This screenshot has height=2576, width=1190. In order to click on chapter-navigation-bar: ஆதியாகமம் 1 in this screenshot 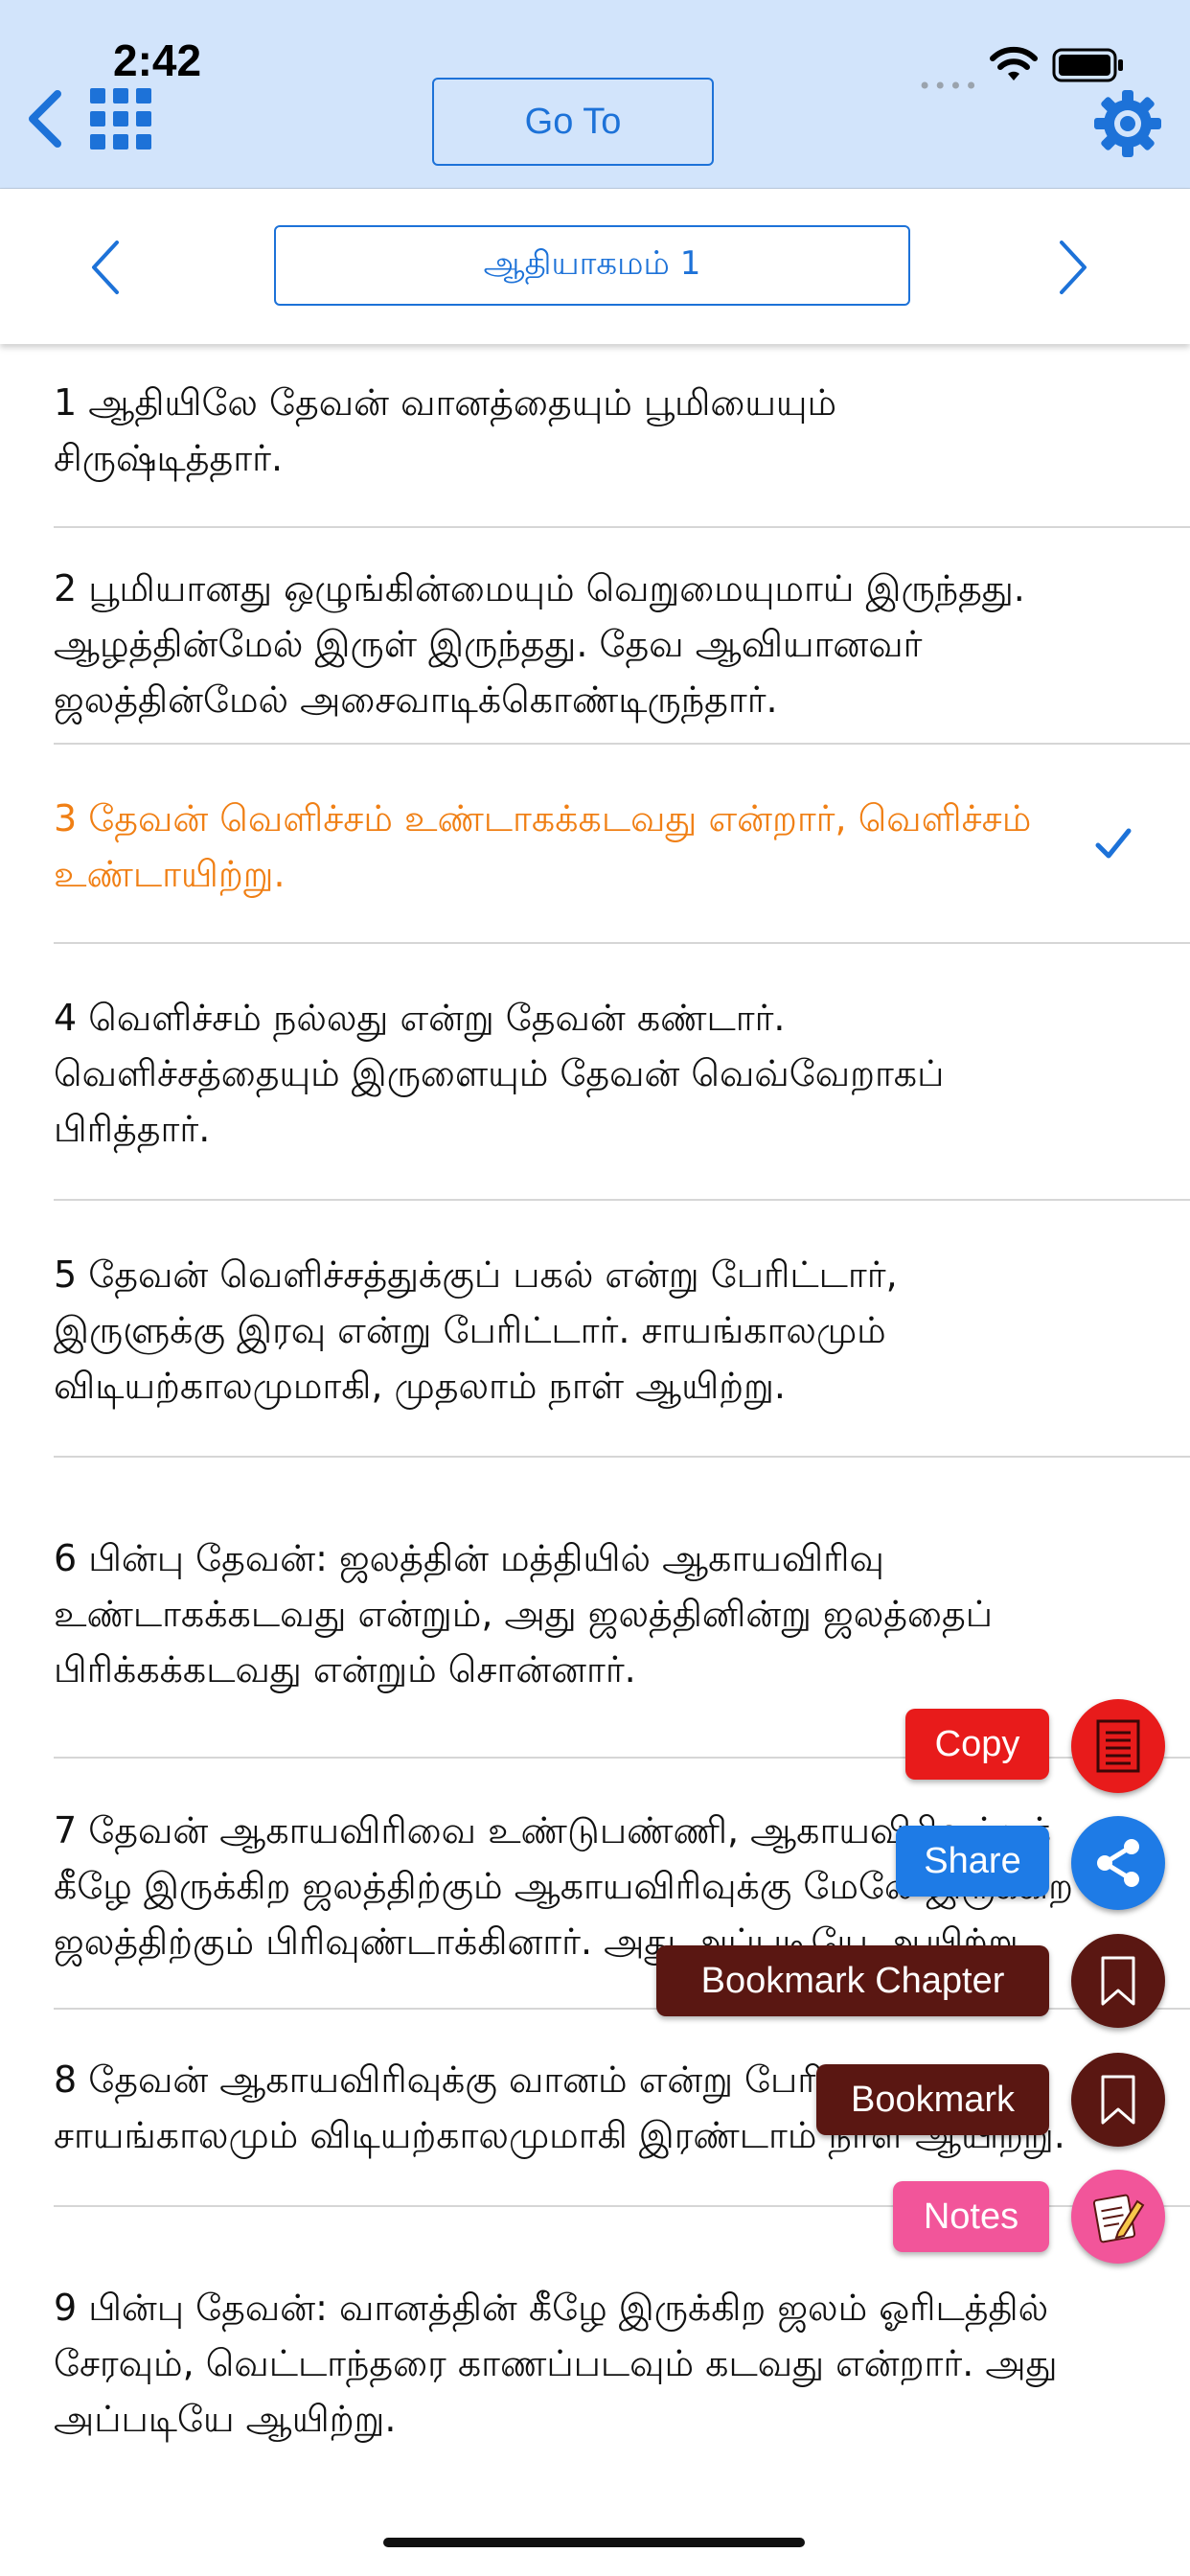, I will do `click(595, 266)`.